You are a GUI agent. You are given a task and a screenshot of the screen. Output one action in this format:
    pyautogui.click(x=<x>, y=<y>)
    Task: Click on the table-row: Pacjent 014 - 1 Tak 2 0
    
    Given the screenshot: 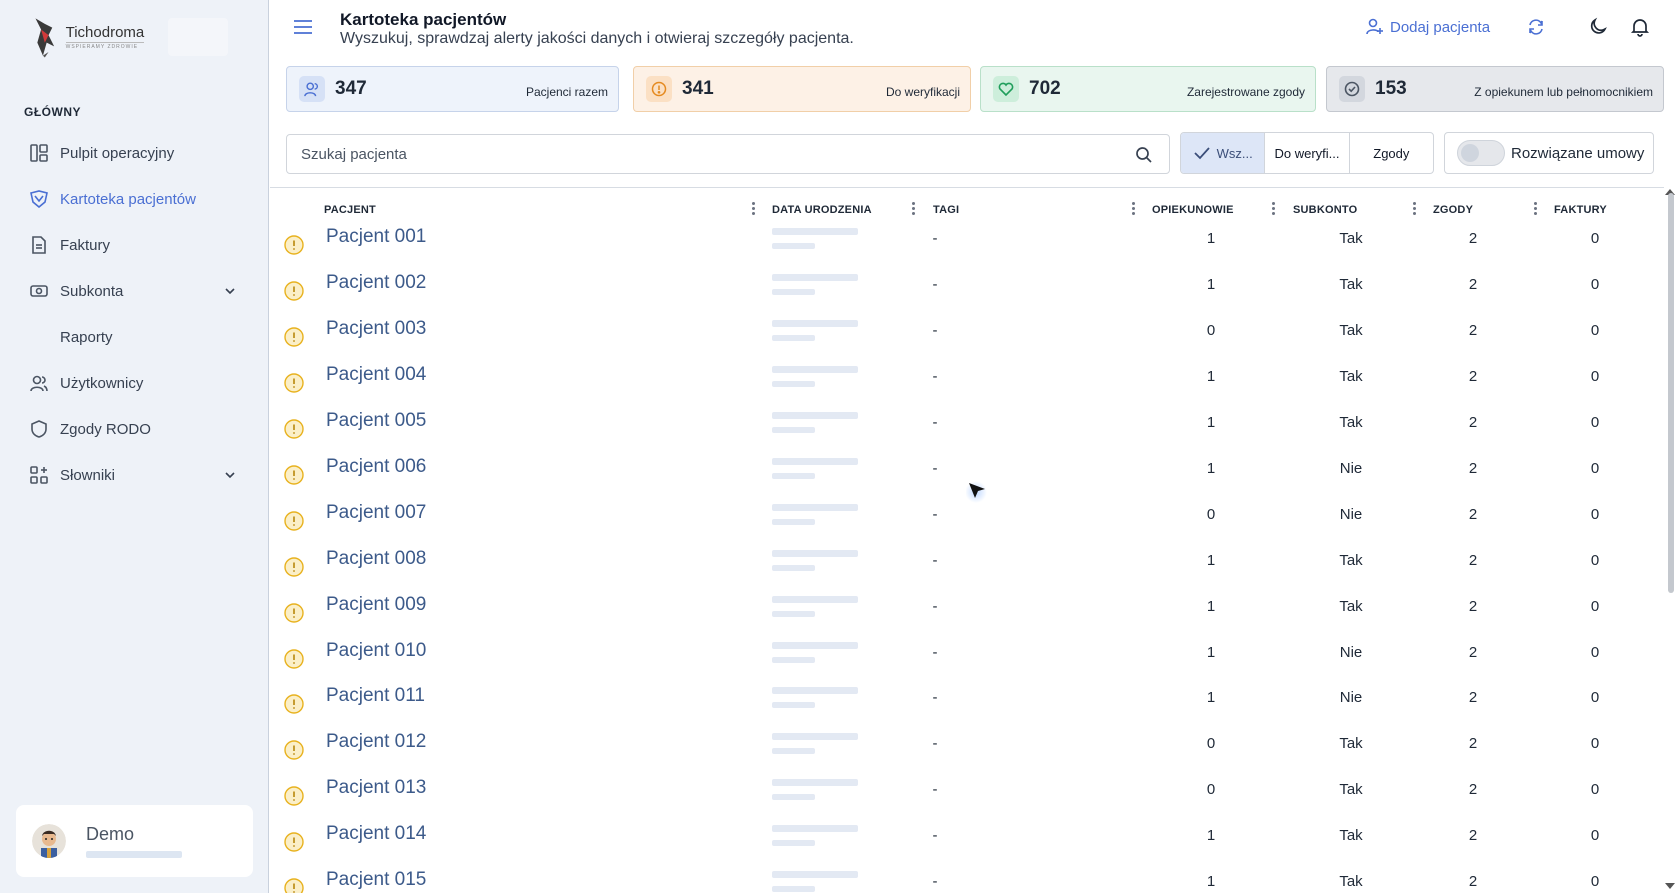 What is the action you would take?
    pyautogui.click(x=967, y=843)
    